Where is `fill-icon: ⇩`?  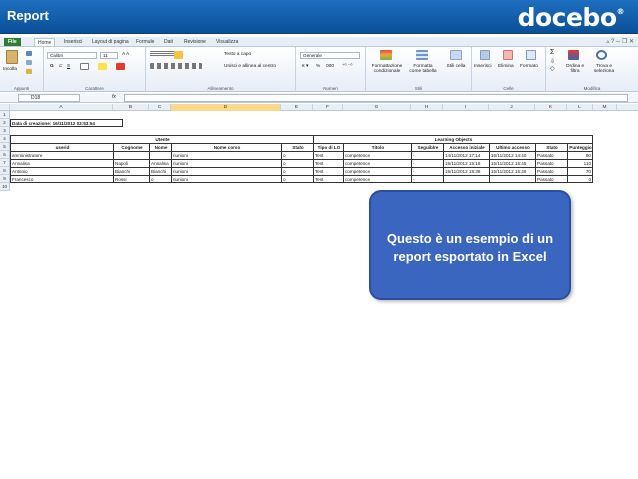 fill-icon: ⇩ is located at coordinates (552, 61).